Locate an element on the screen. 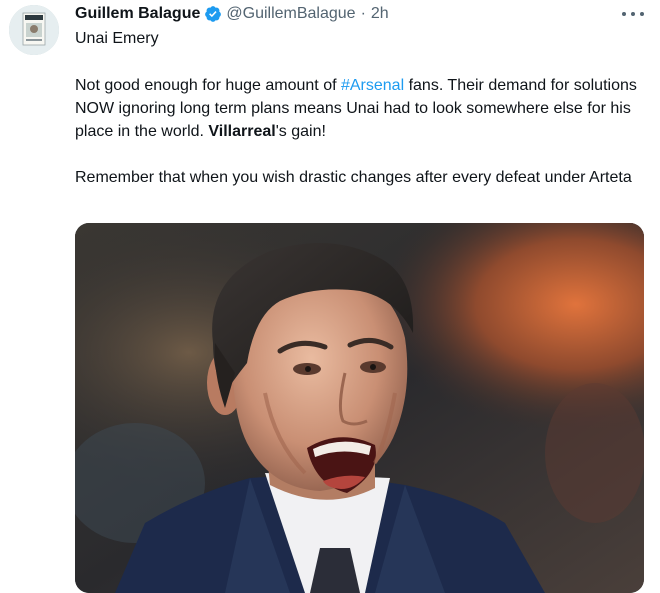 The image size is (660, 593). more-options-icon is located at coordinates (633, 14).